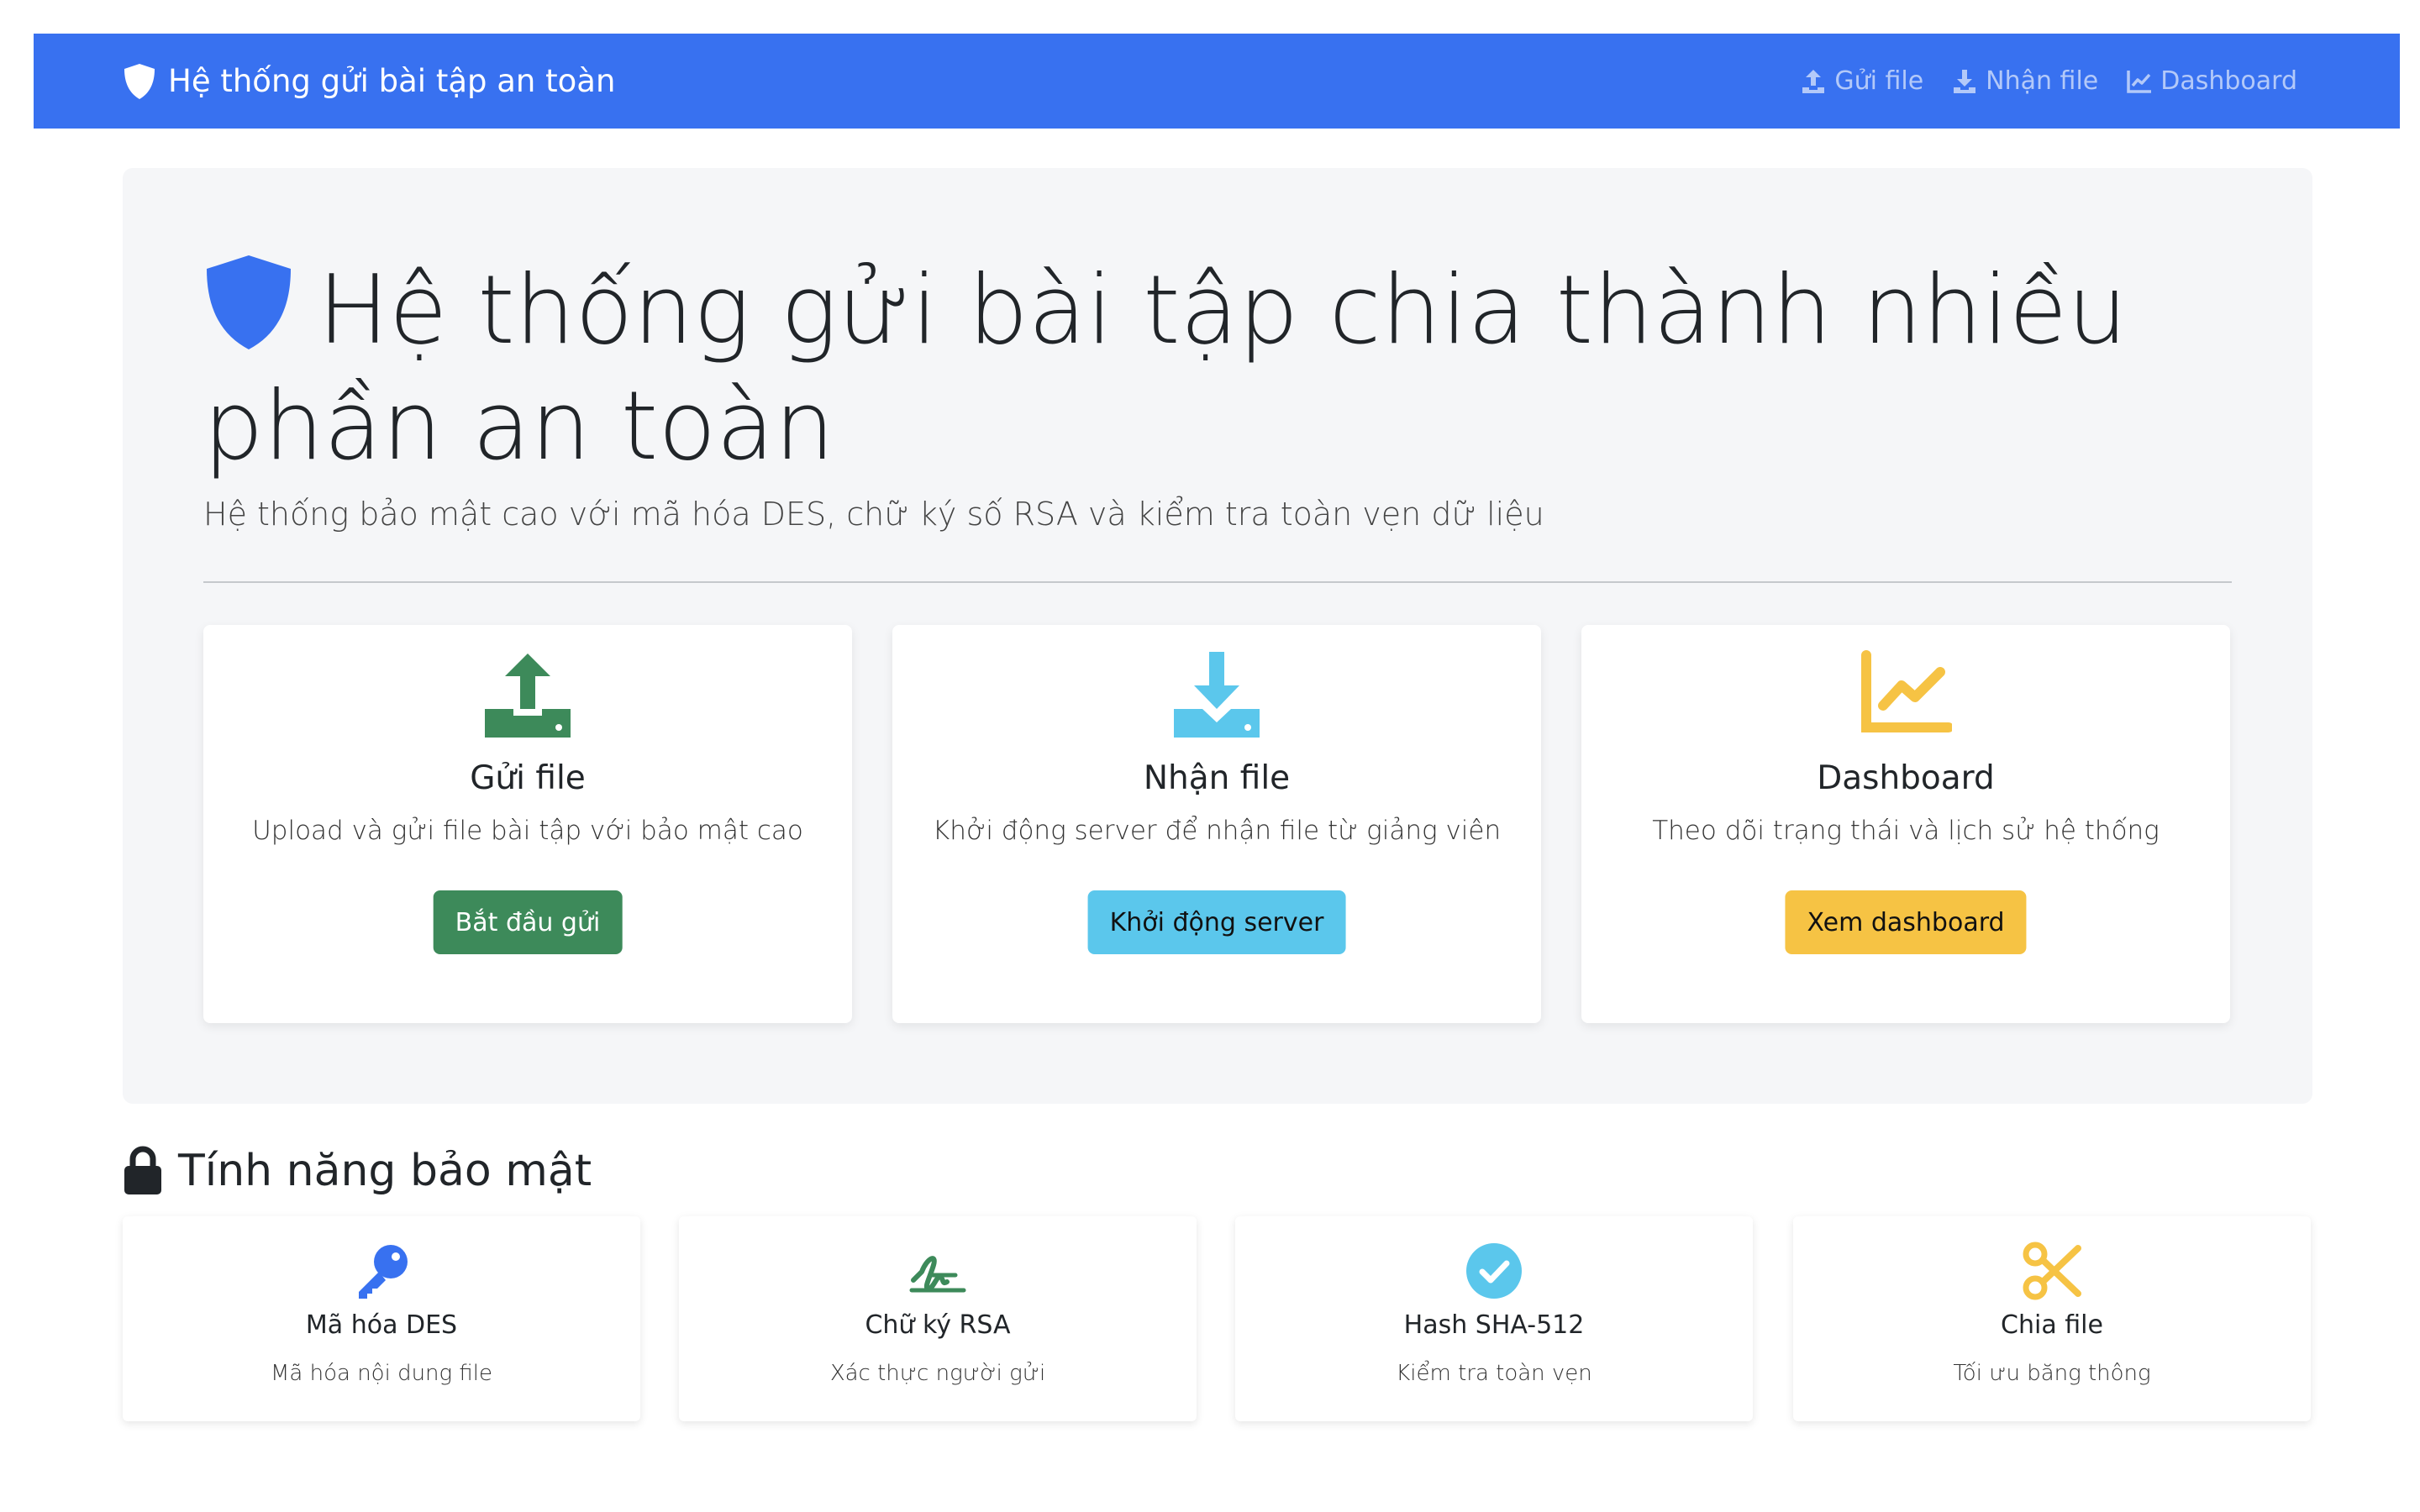 This screenshot has height=1512, width=2420. I want to click on feature-text: Kiểm tra toàn vẹn, so click(1494, 1373).